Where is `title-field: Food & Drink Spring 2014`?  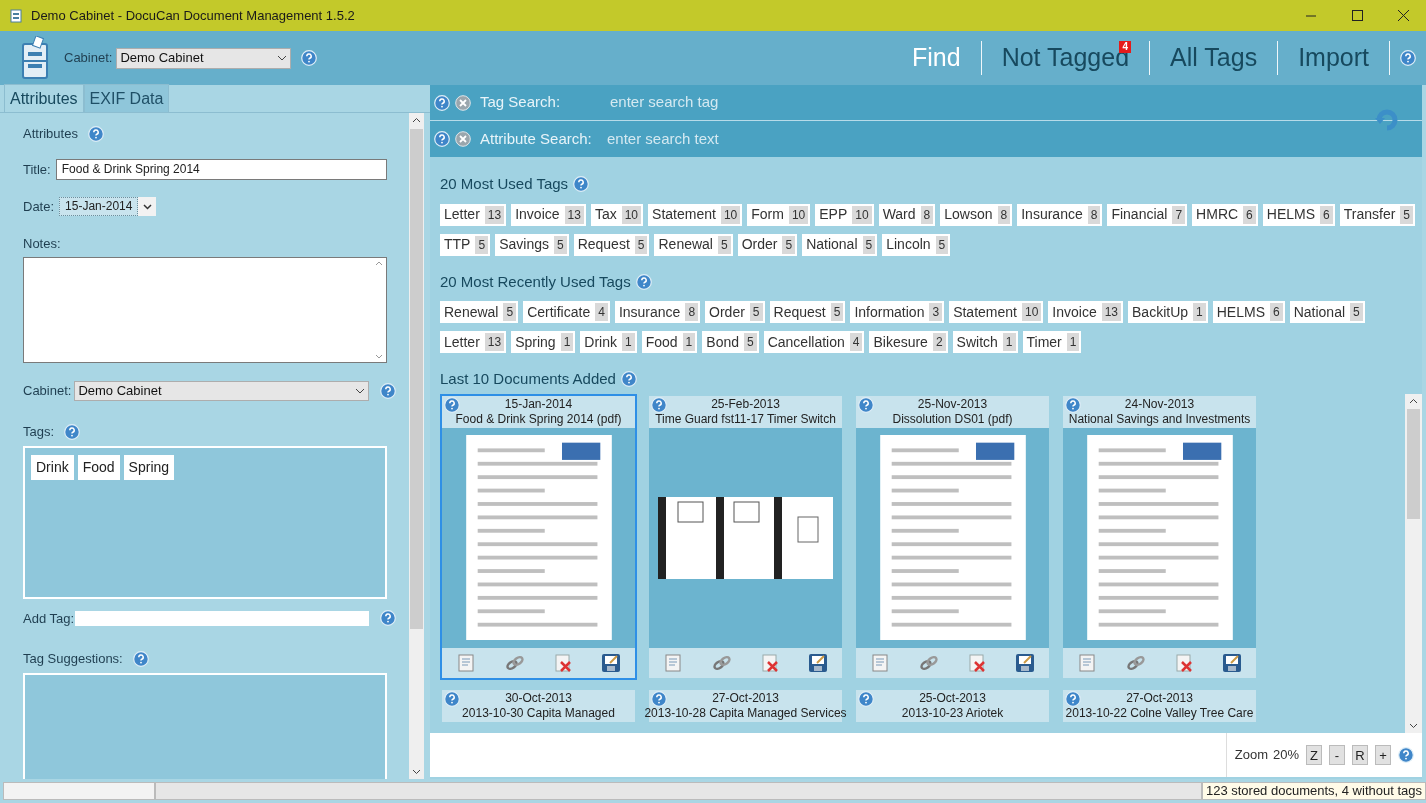 title-field: Food & Drink Spring 2014 is located at coordinates (221, 169).